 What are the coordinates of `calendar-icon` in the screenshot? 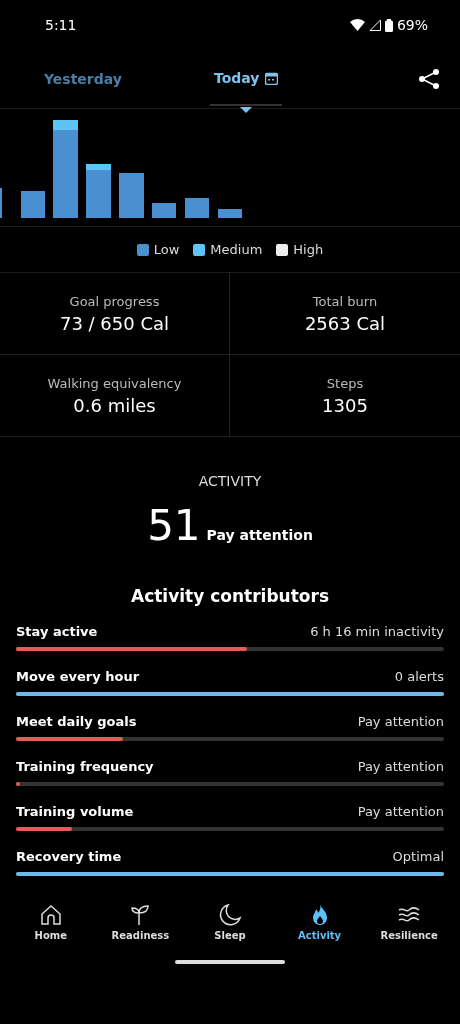 It's located at (272, 78).